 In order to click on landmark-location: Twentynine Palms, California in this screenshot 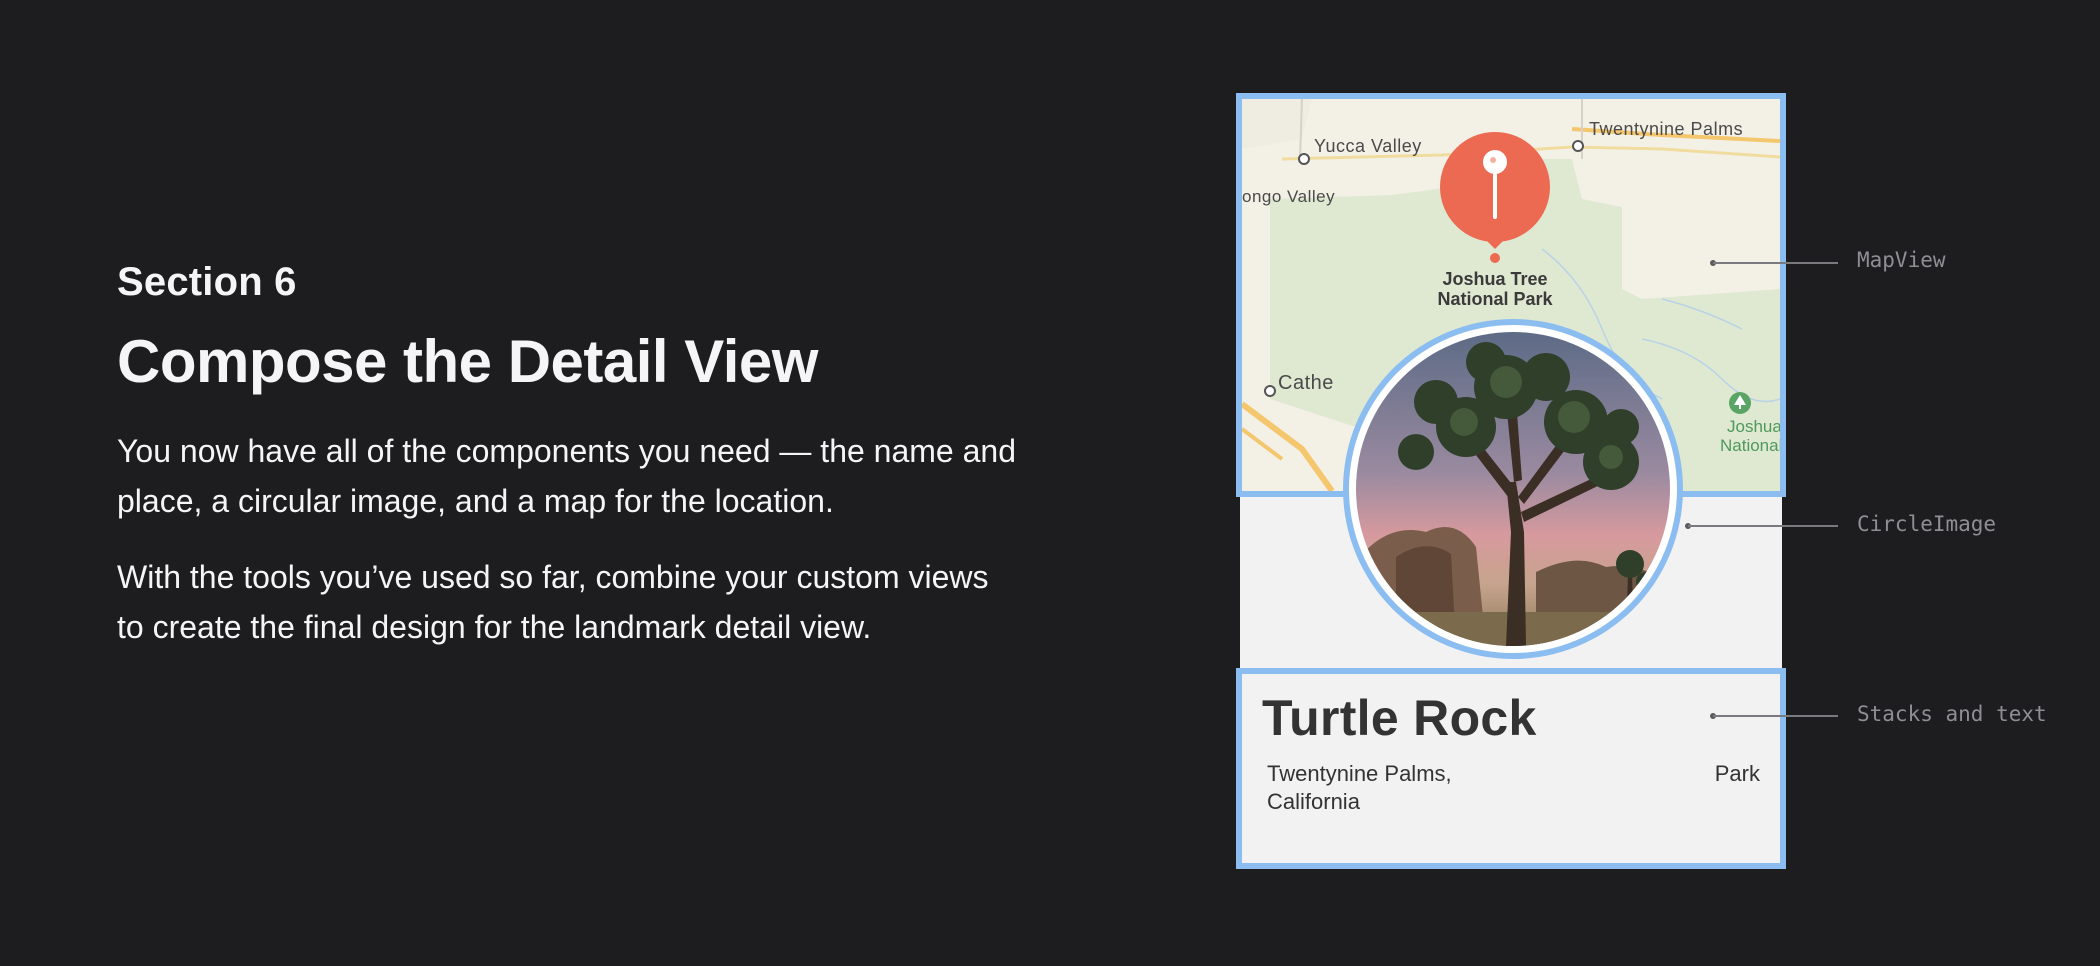, I will do `click(1359, 787)`.